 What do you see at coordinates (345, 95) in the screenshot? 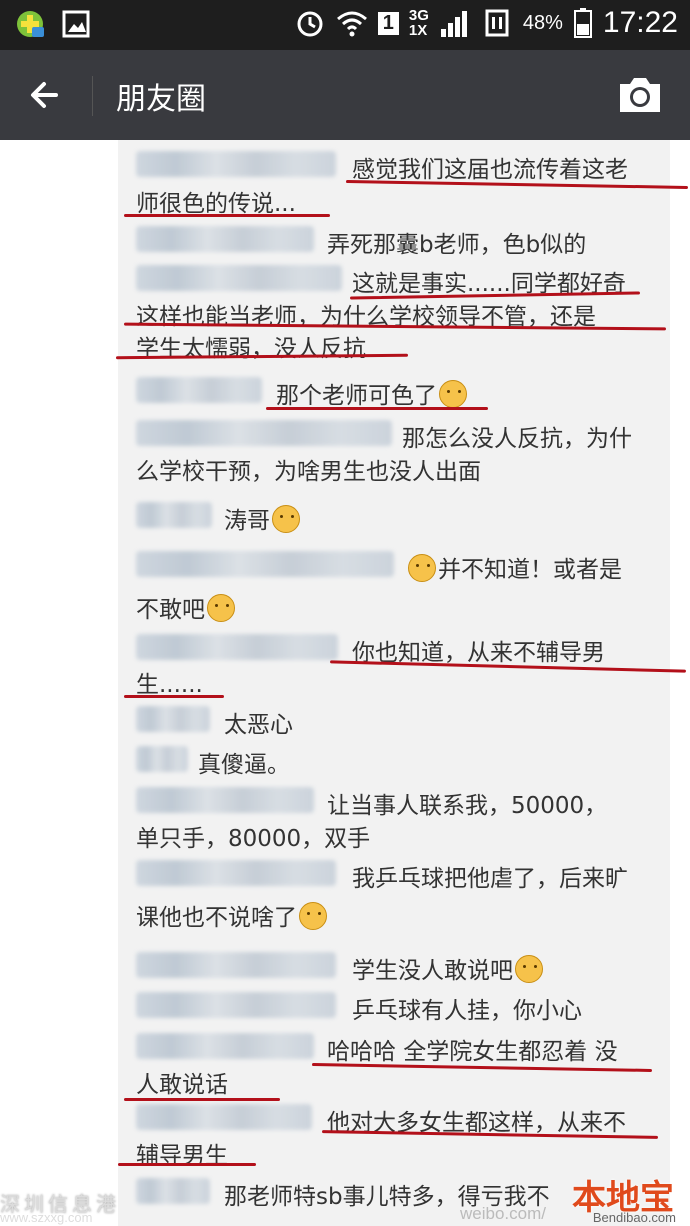
I see `title-bar: 朋友圈` at bounding box center [345, 95].